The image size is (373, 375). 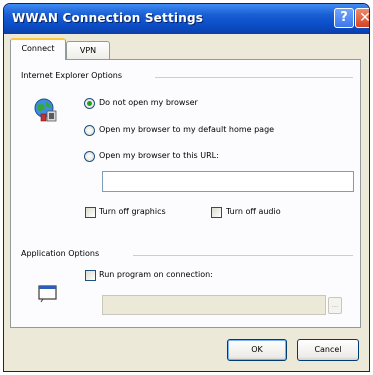 What do you see at coordinates (90, 212) in the screenshot?
I see `checkbox-turn-off-graphics` at bounding box center [90, 212].